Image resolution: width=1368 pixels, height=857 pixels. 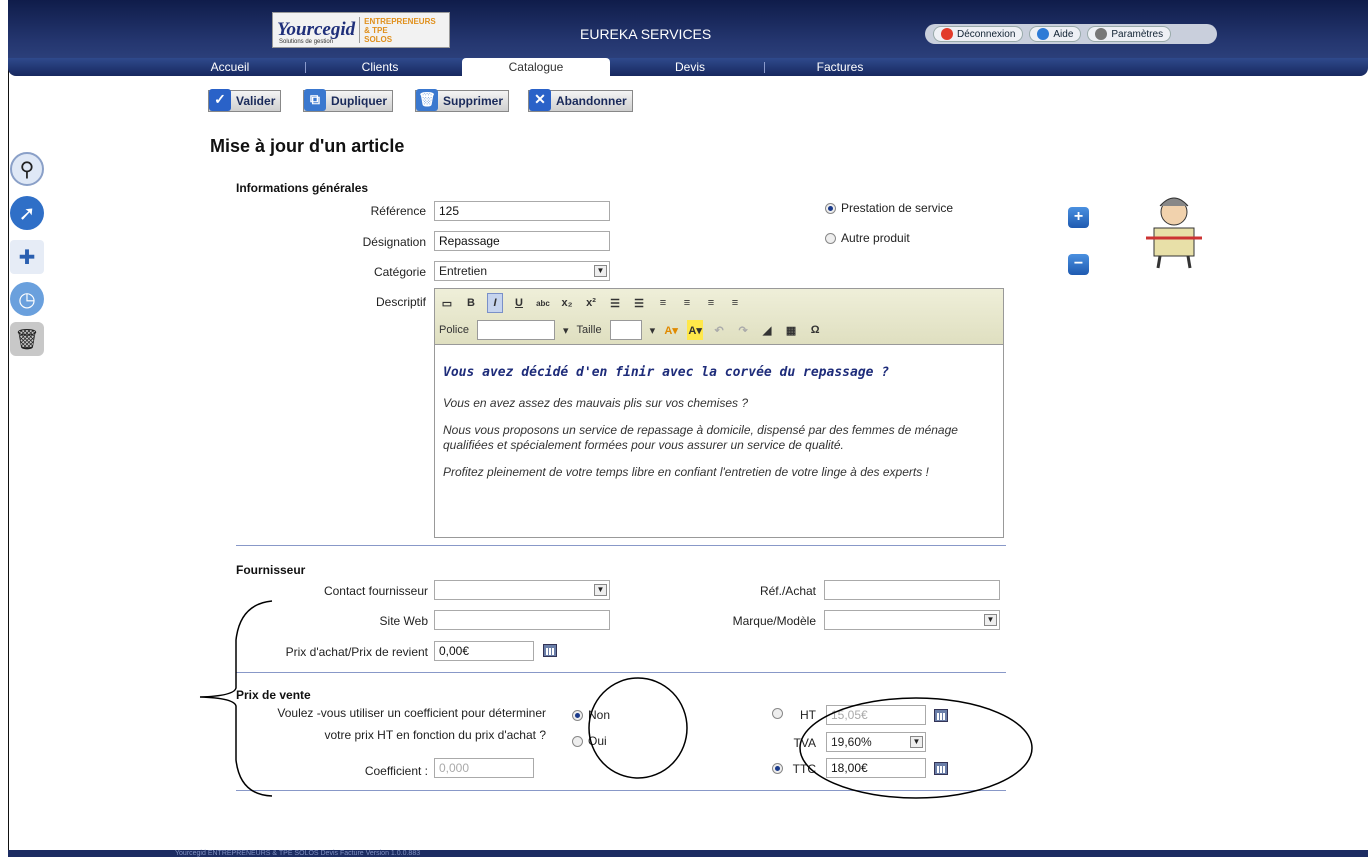 I want to click on undo-icon: ↶, so click(x=719, y=330).